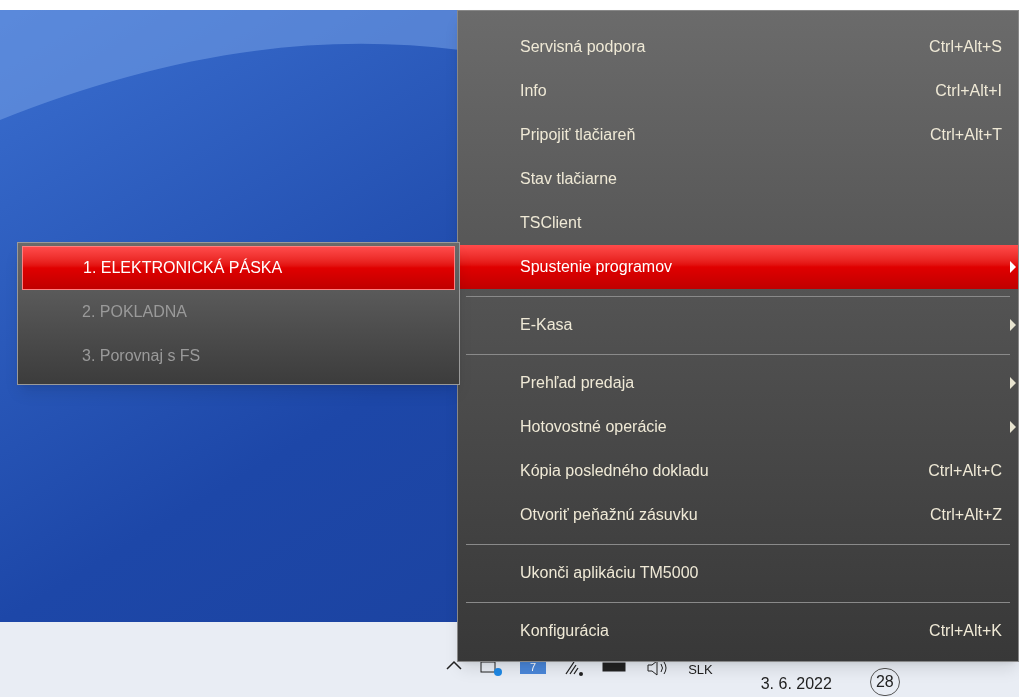 Image resolution: width=1019 pixels, height=697 pixels. I want to click on menu-item: TSClient, so click(738, 223).